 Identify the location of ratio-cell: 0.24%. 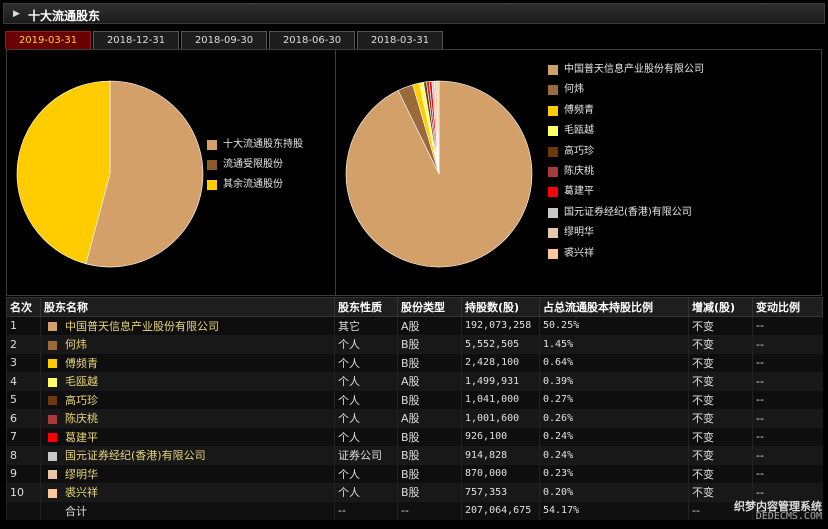
(614, 436).